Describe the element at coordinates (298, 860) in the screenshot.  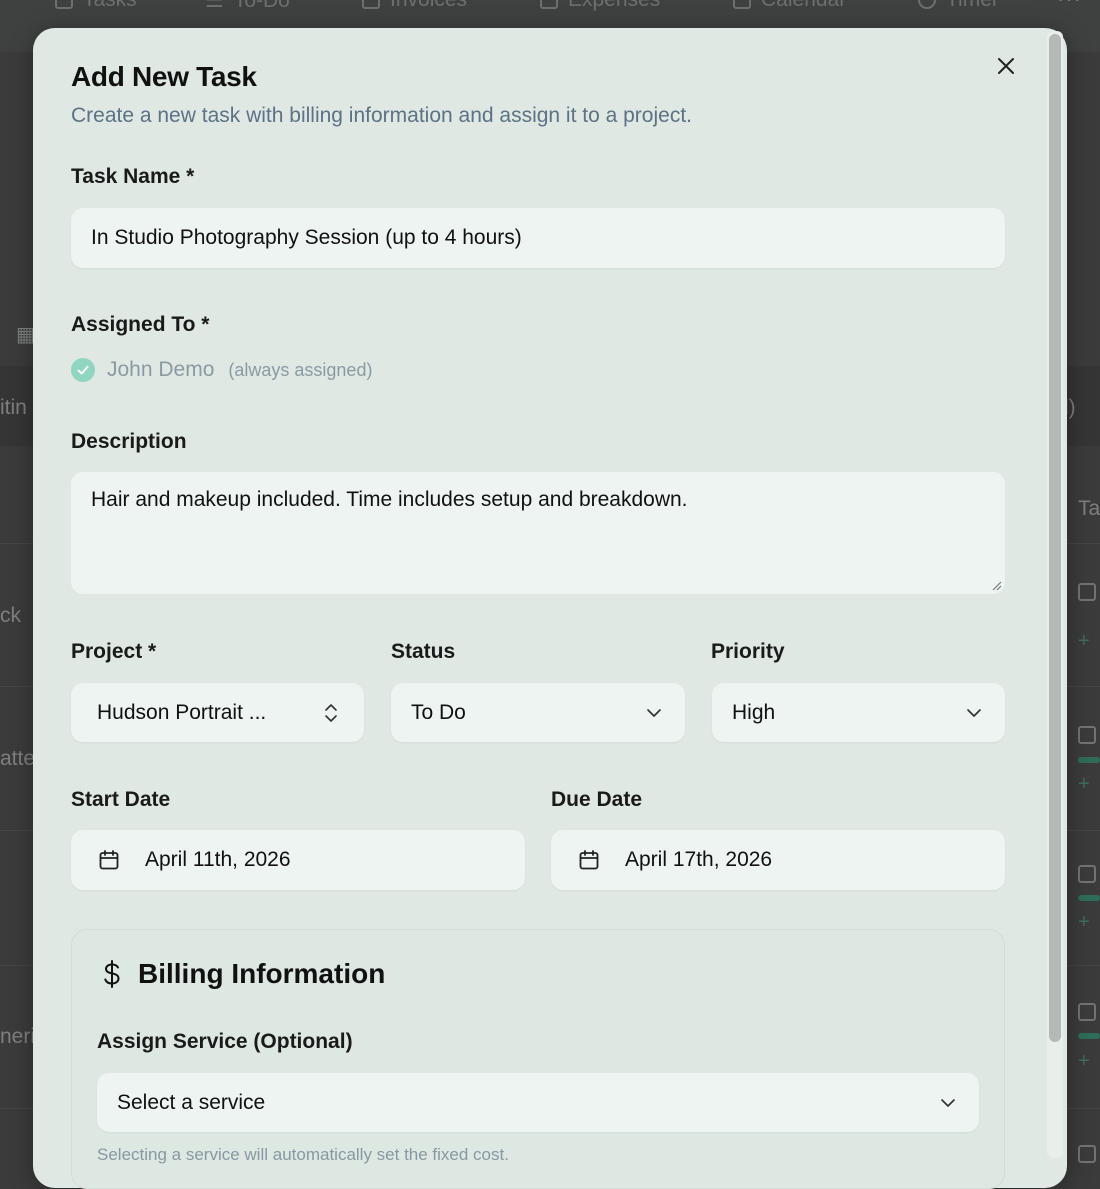
I see `start-date-picker: April 11th, 2026` at that location.